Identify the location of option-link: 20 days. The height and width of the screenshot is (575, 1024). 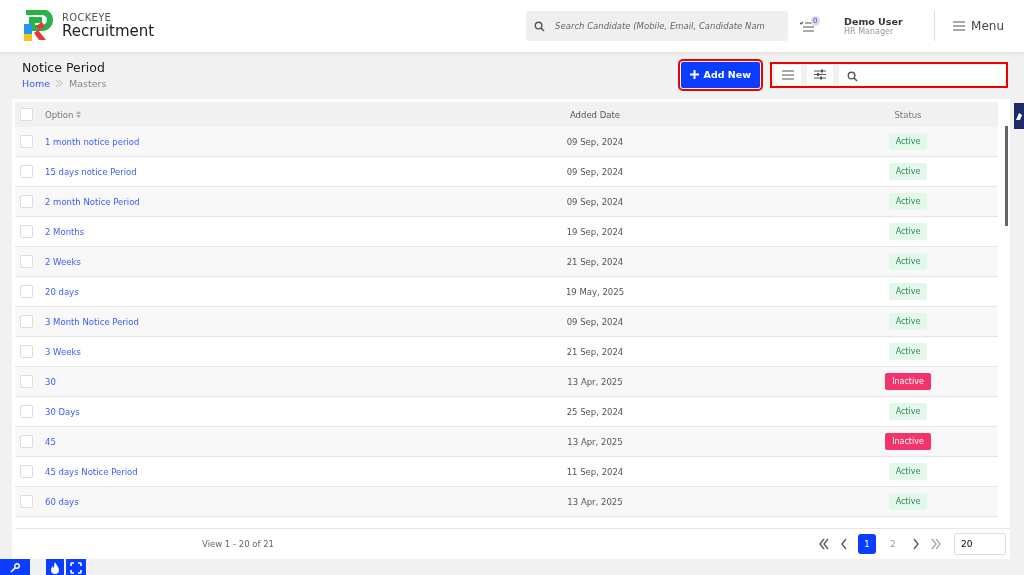
(262, 291).